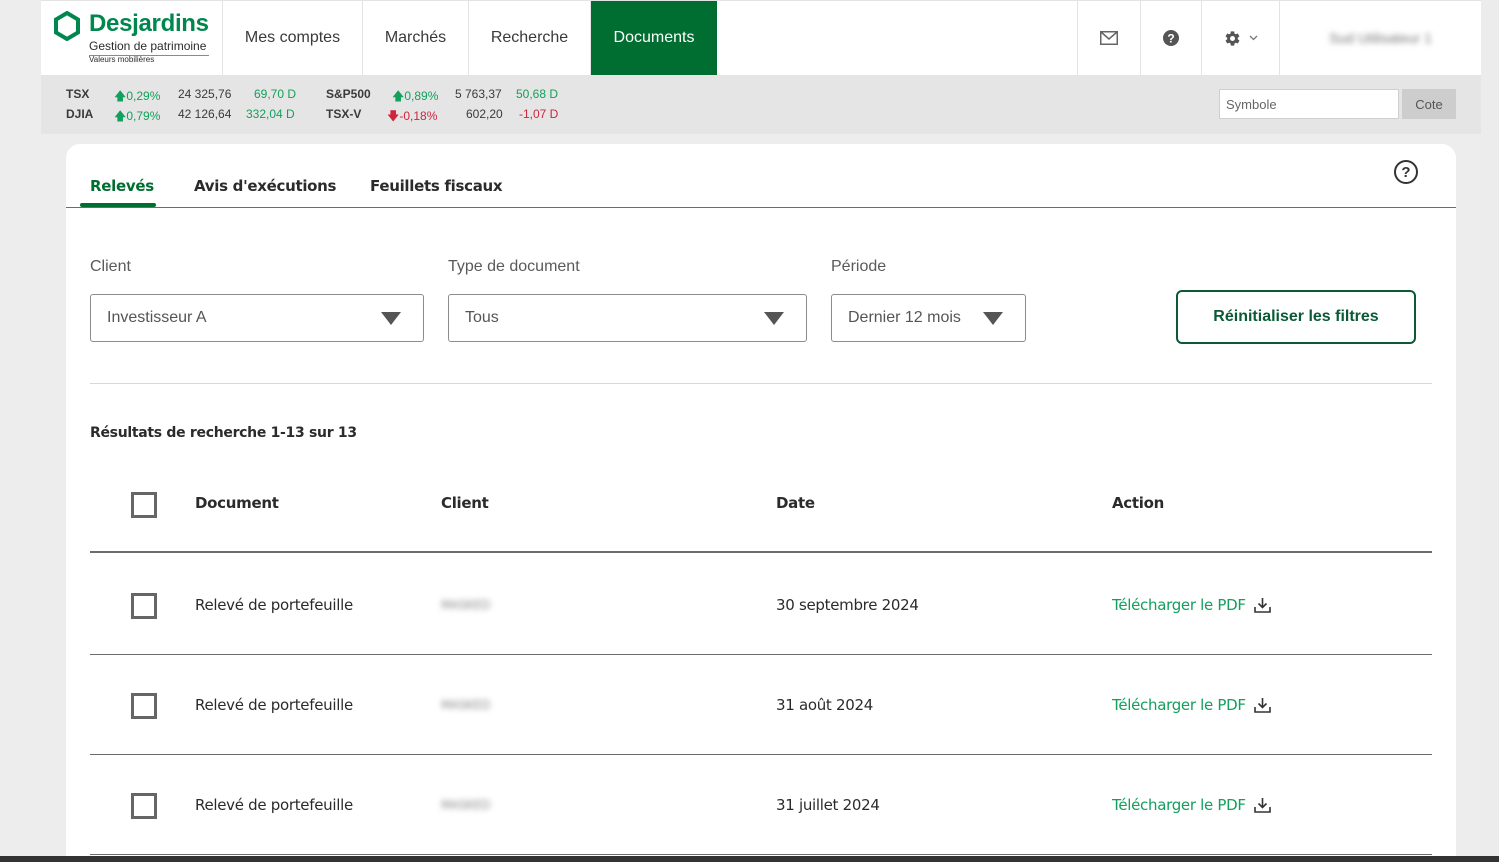  Describe the element at coordinates (412, 116) in the screenshot. I see `ticker-pct: 🡇︎-0,18%` at that location.